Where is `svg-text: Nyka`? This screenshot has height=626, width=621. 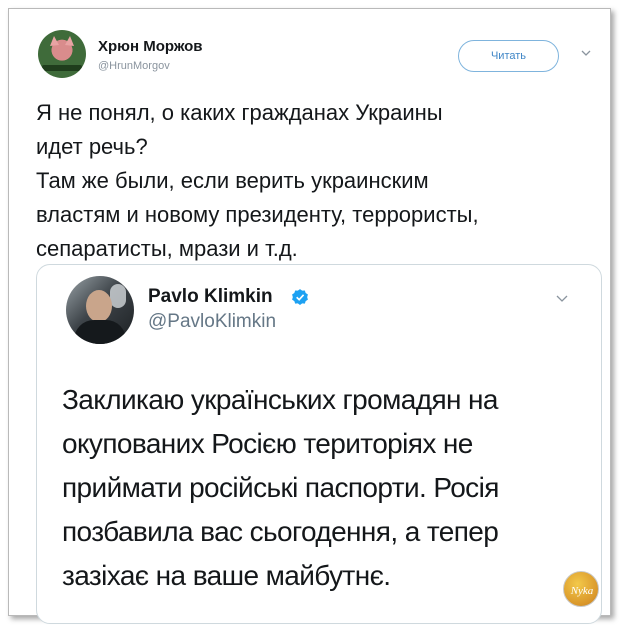
svg-text: Nyka is located at coordinates (582, 591).